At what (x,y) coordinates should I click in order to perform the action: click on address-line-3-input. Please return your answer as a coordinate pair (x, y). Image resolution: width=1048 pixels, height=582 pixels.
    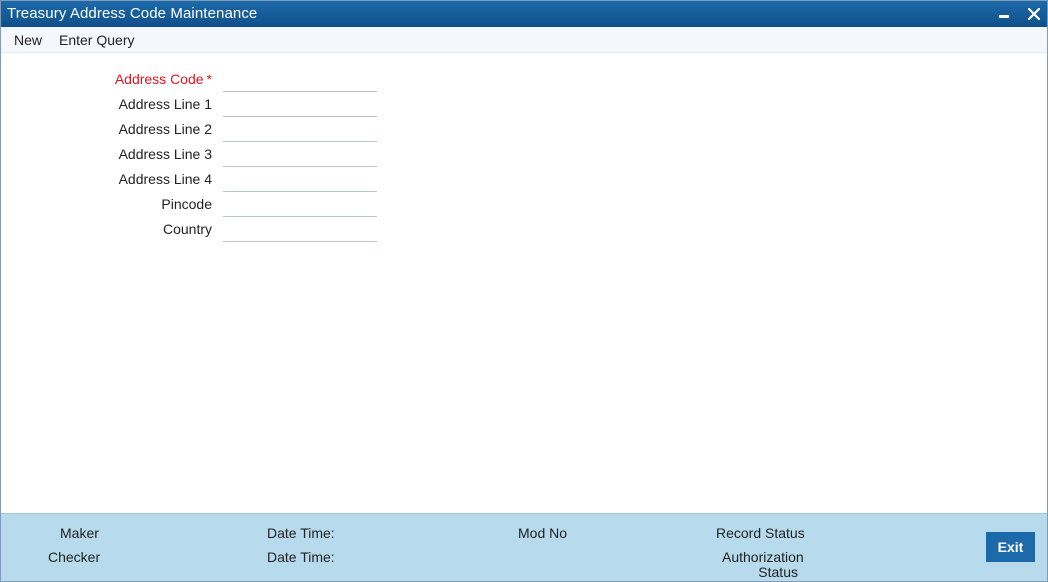
    Looking at the image, I should click on (300, 155).